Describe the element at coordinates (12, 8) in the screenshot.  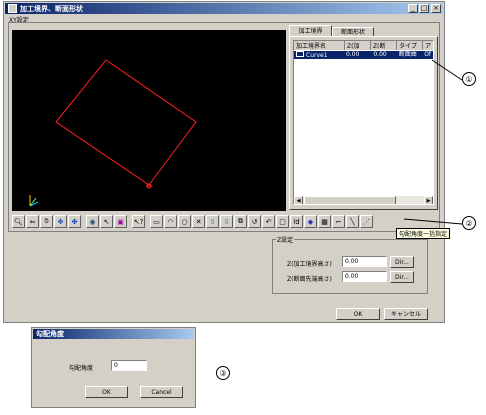
I see `app-icon` at that location.